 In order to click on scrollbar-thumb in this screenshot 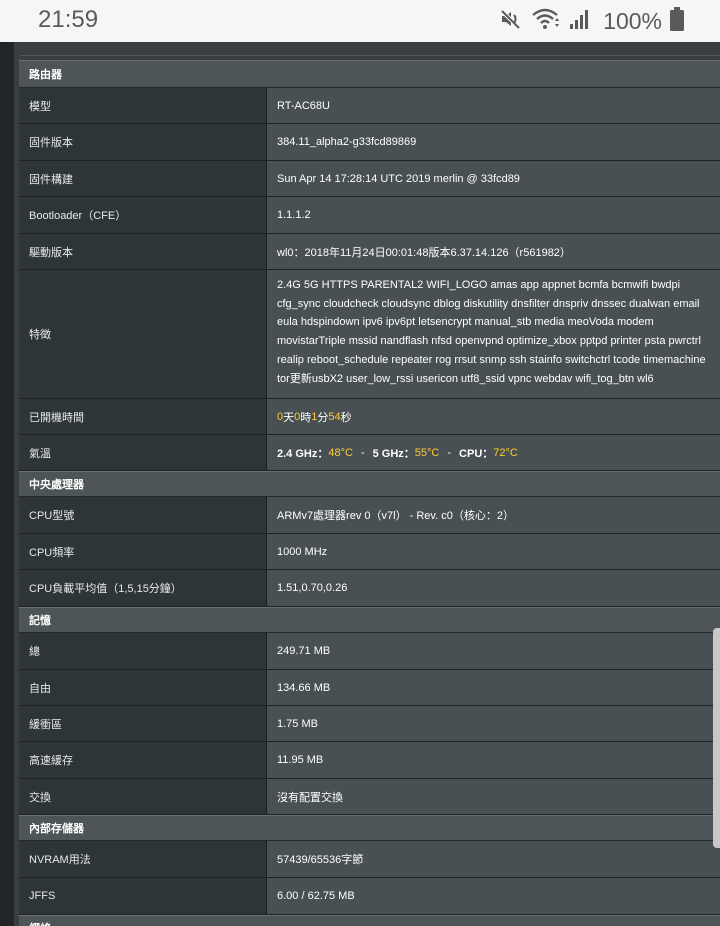, I will do `click(716, 738)`.